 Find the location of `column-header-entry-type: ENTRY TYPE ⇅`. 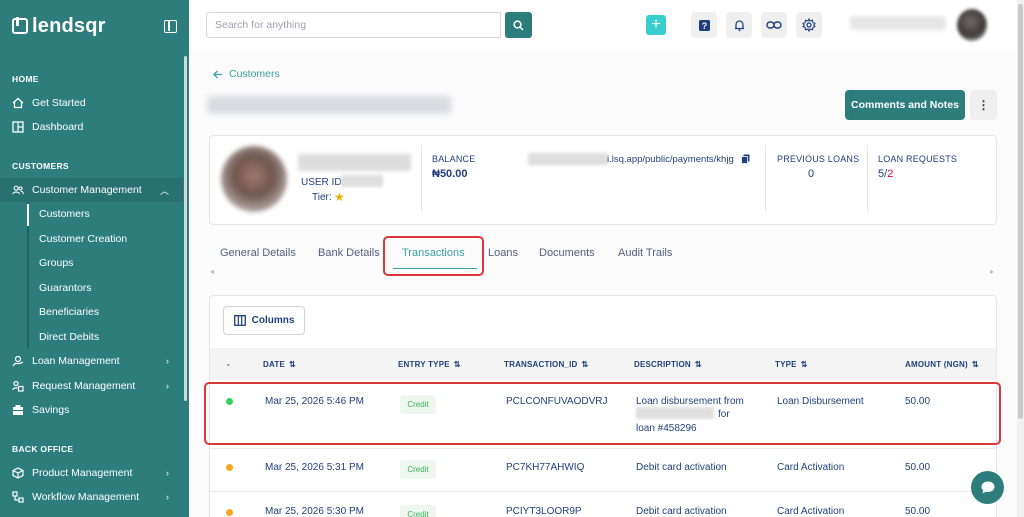

column-header-entry-type: ENTRY TYPE ⇅ is located at coordinates (429, 364).